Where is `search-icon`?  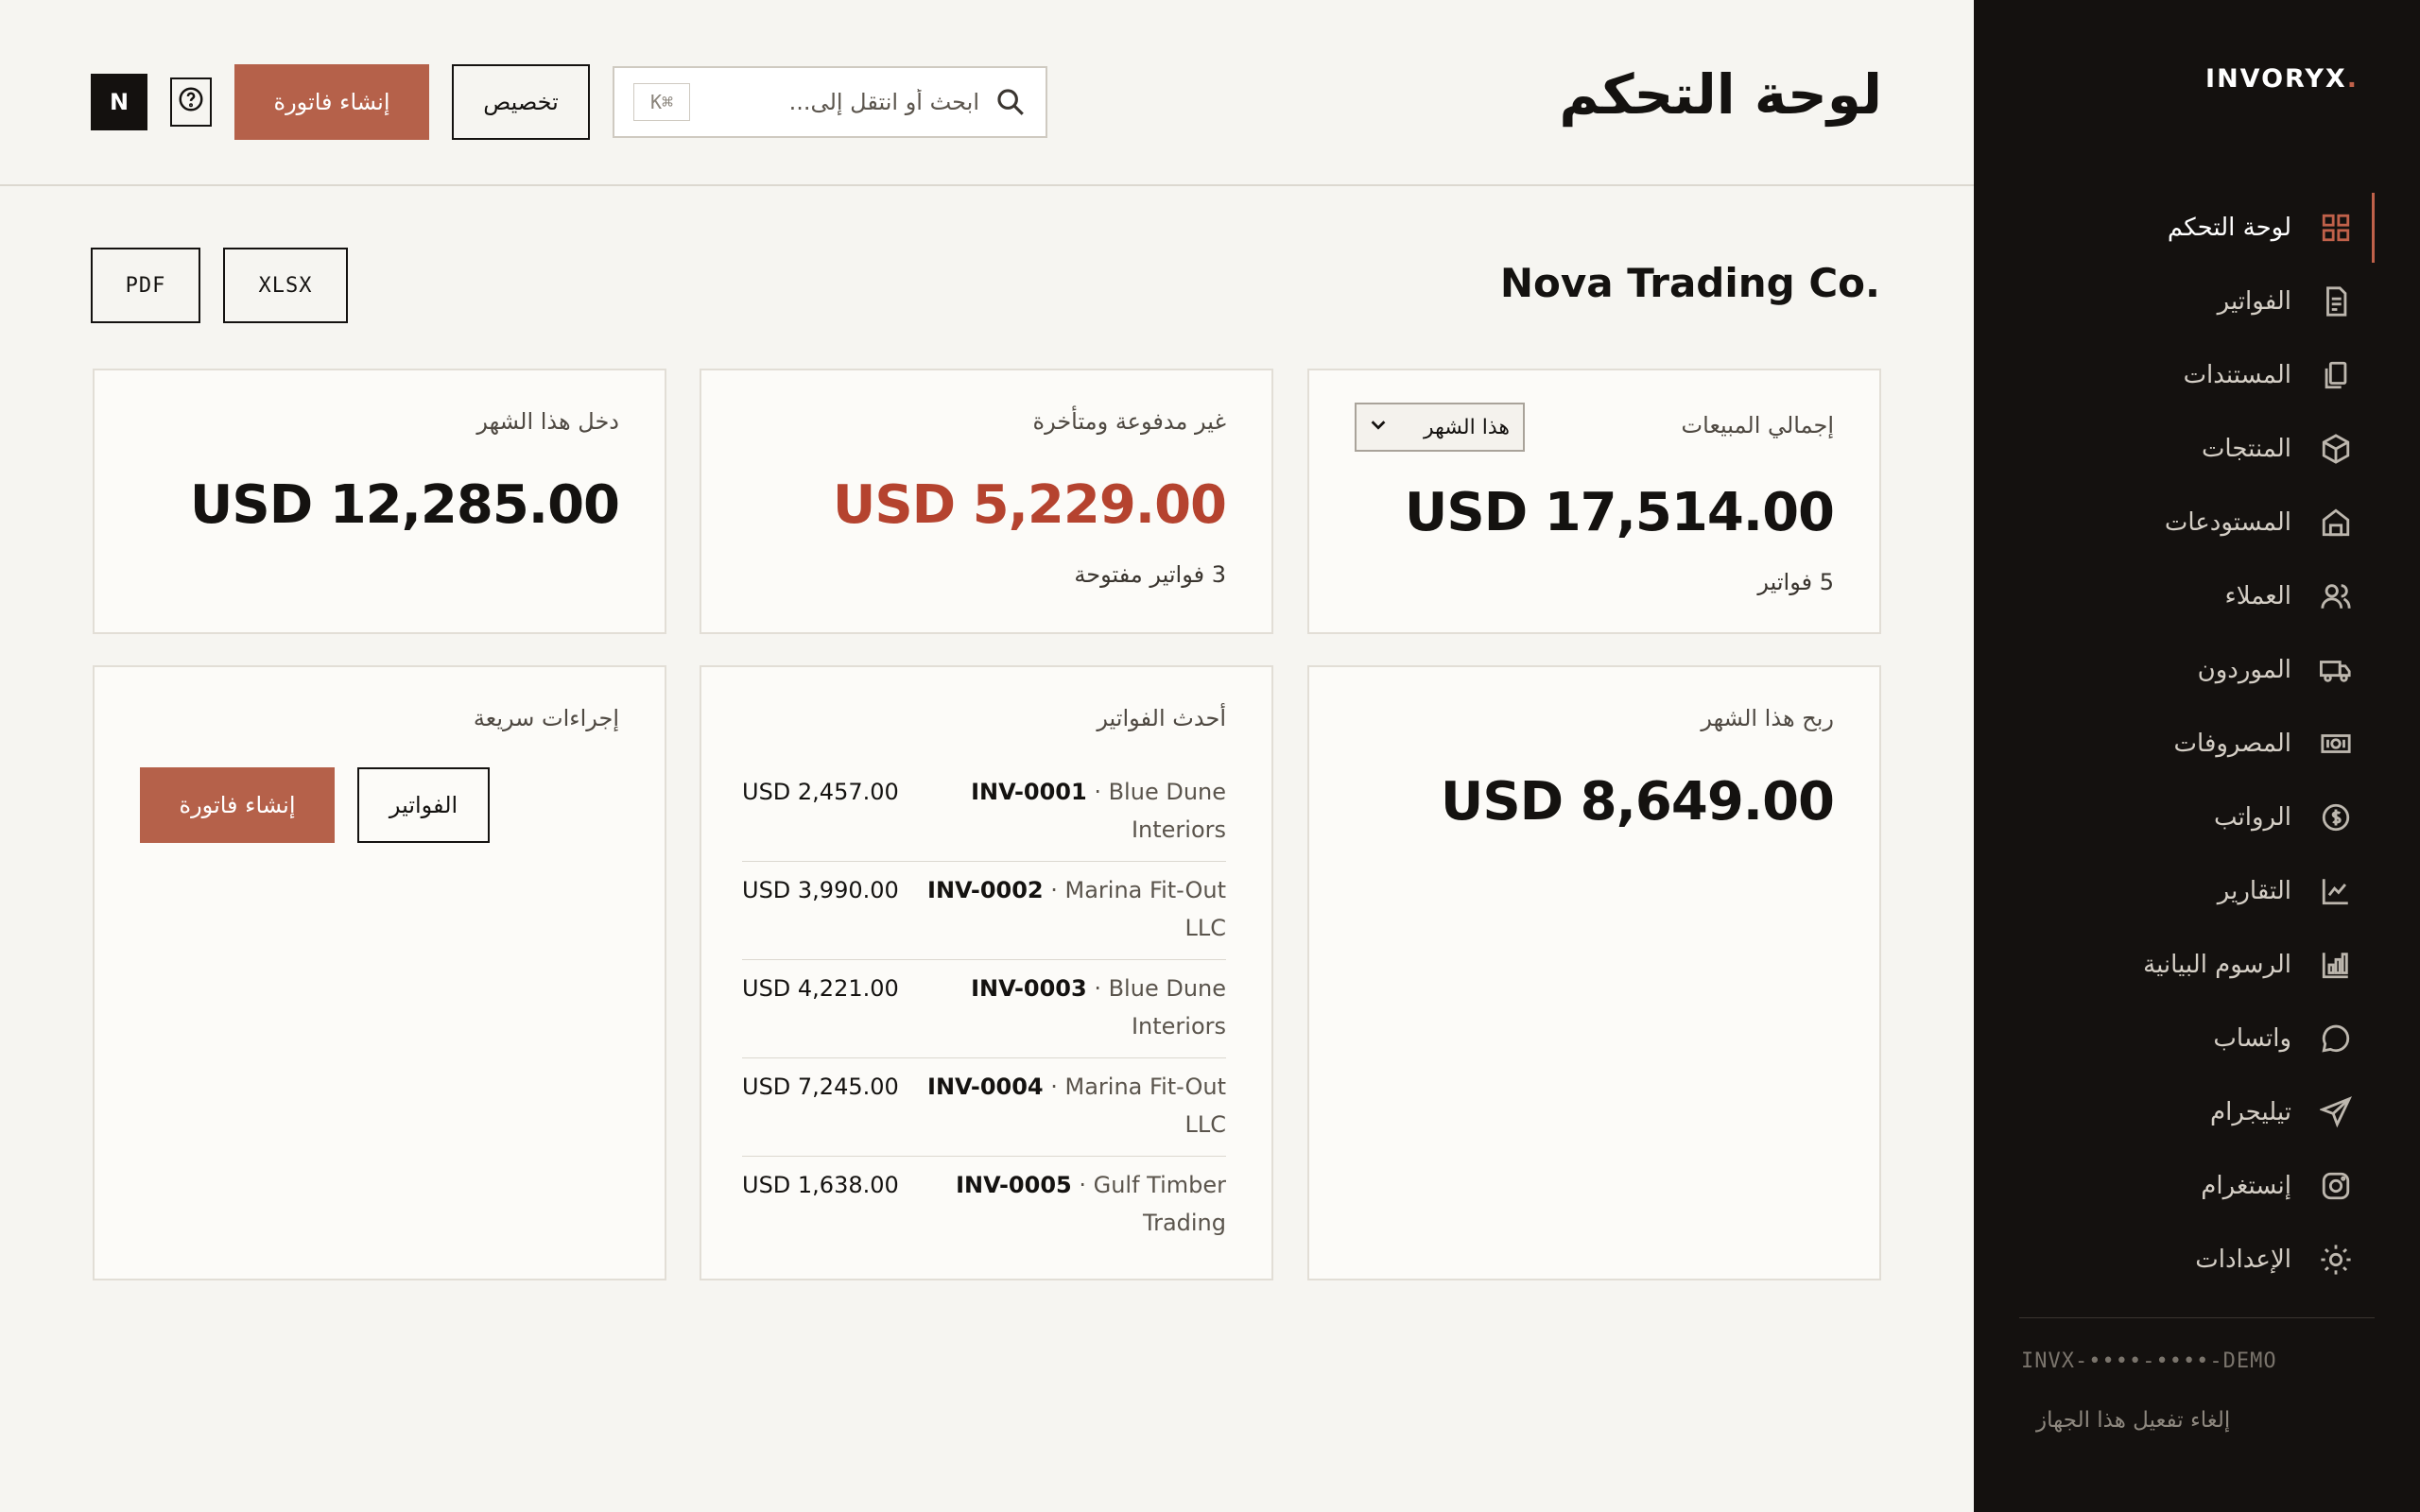 search-icon is located at coordinates (1011, 102).